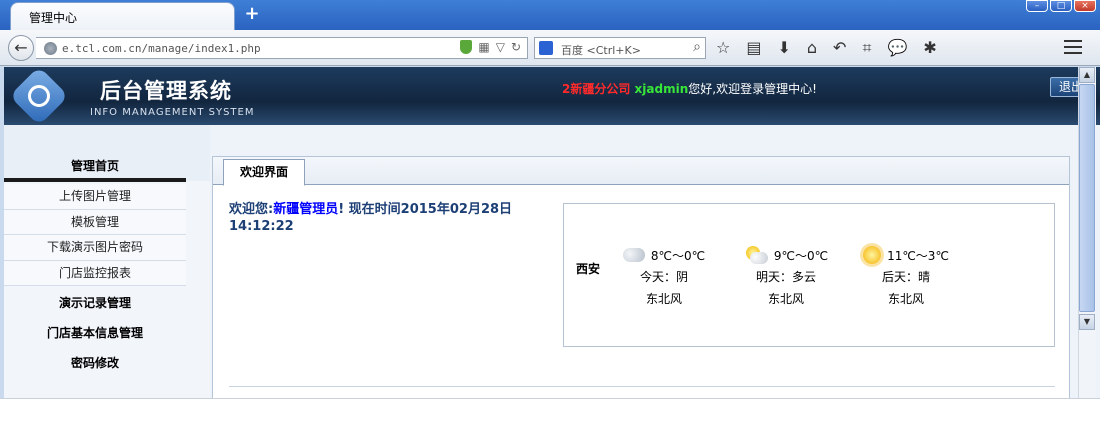 The width and height of the screenshot is (1100, 424). What do you see at coordinates (282, 48) in the screenshot?
I see `url-bar: e.tcl.com.cn/manage/index1.php ▦ ▽ ↻` at bounding box center [282, 48].